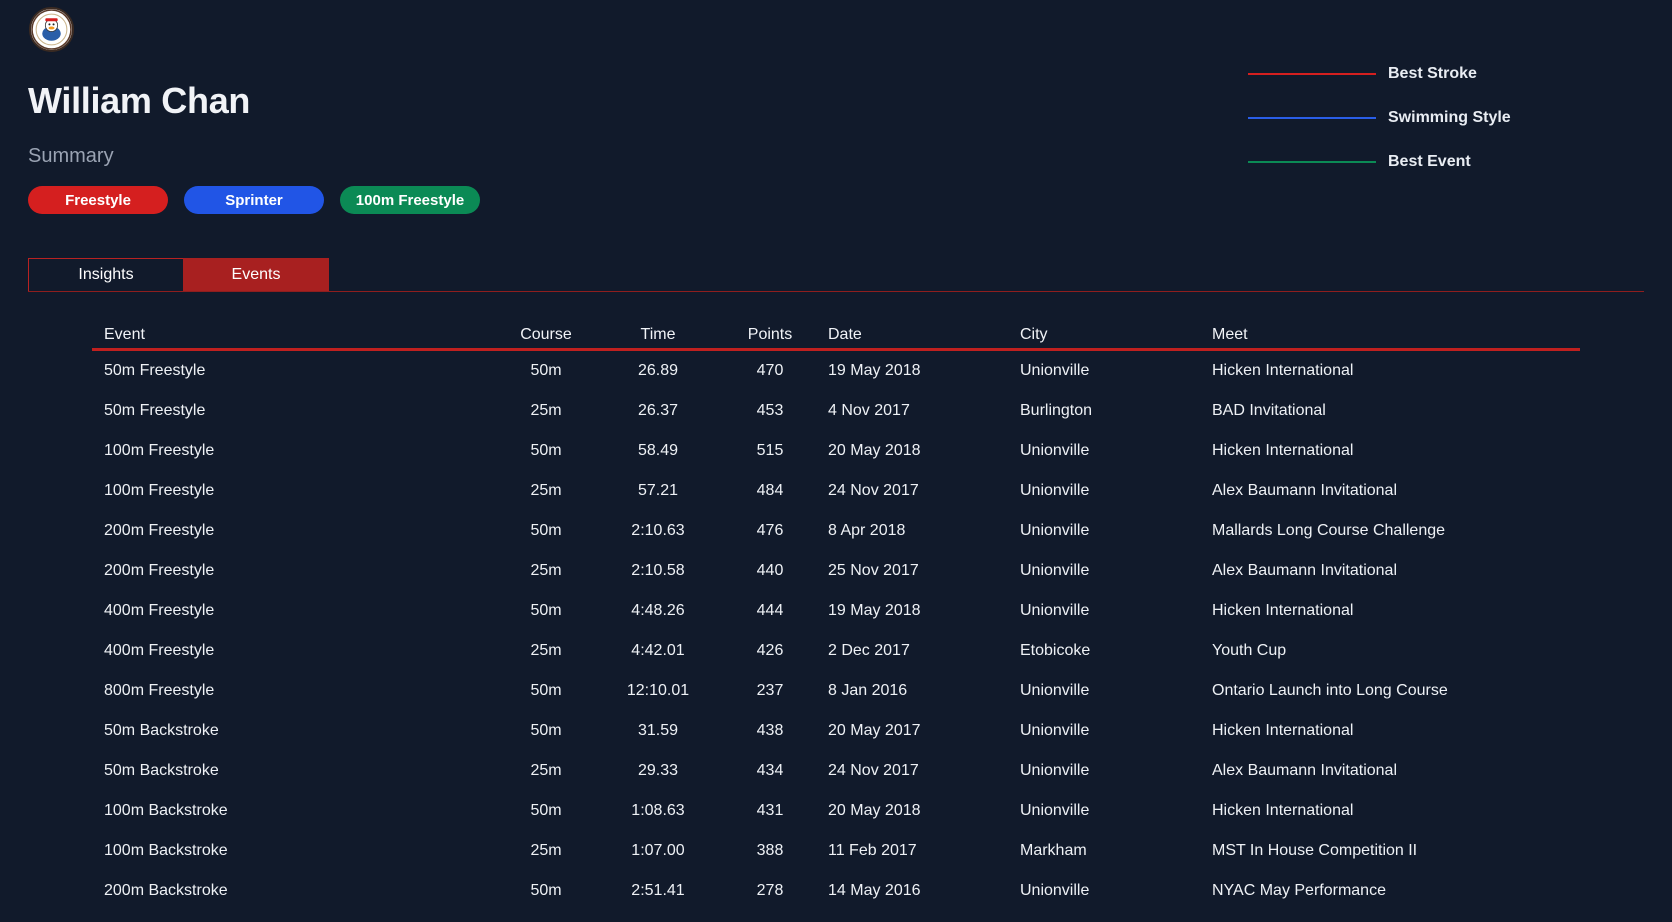 The width and height of the screenshot is (1672, 922). I want to click on time-cell: 4:42.01, so click(658, 650).